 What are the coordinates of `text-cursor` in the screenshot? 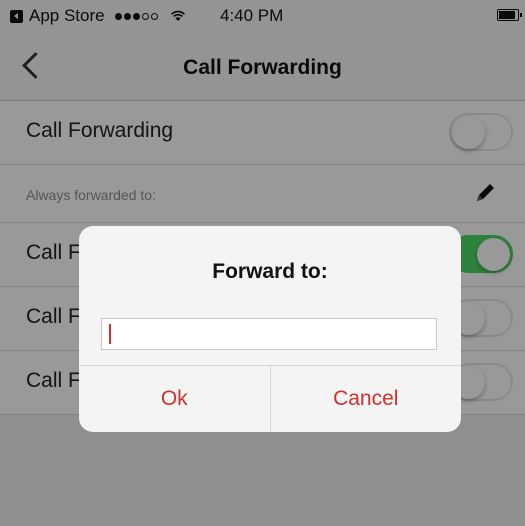 It's located at (110, 334).